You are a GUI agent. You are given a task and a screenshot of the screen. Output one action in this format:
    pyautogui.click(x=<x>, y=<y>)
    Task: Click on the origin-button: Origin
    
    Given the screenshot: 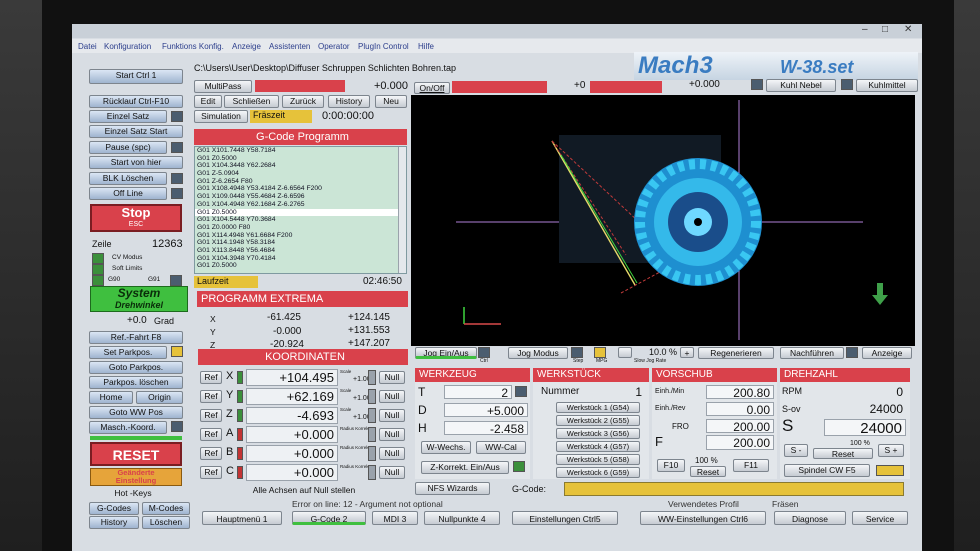 What is the action you would take?
    pyautogui.click(x=159, y=397)
    